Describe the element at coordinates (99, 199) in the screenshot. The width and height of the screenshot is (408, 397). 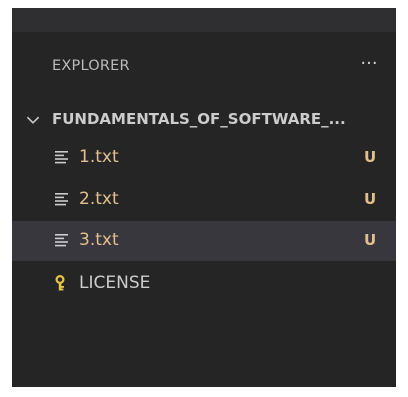
I see `file-name: 2.txt` at that location.